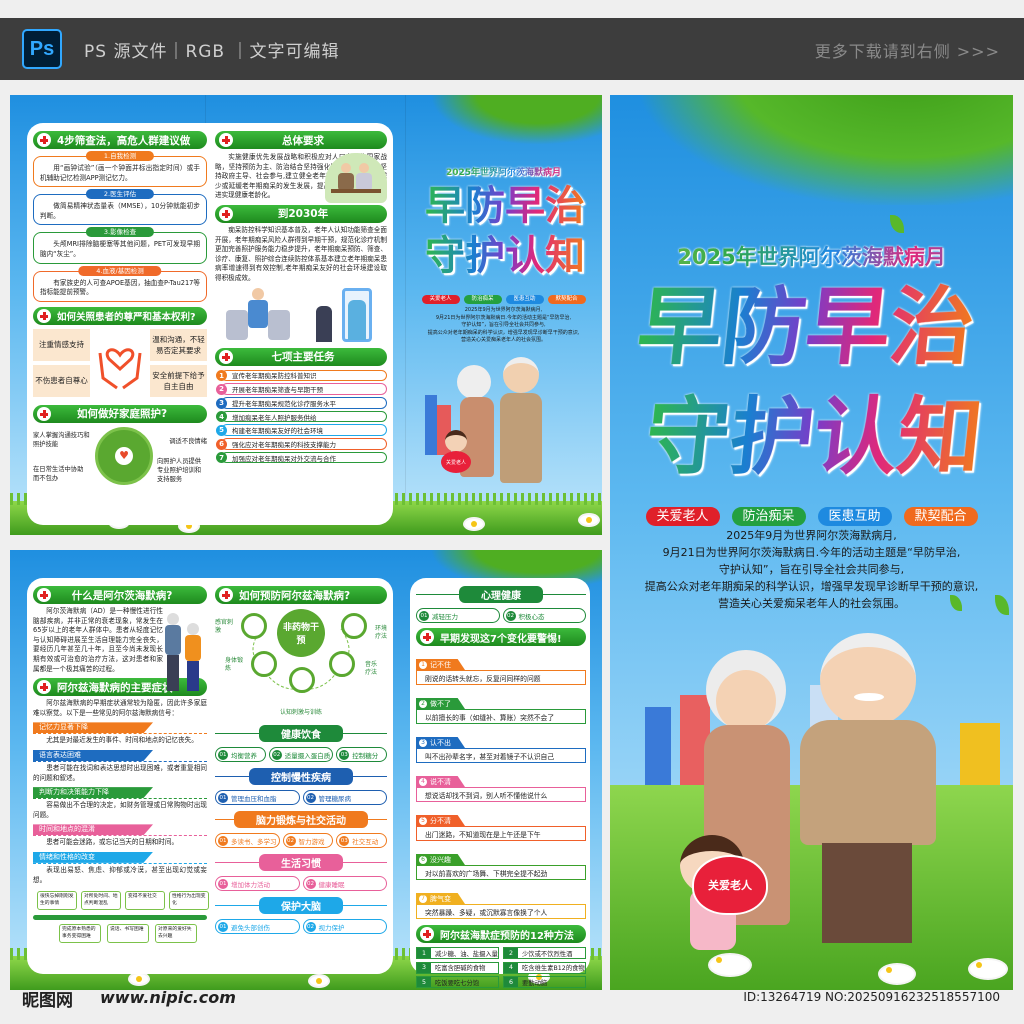 This screenshot has height=1024, width=1024. What do you see at coordinates (768, 516) in the screenshot?
I see `tag-防治痴呆: 防治痴呆` at bounding box center [768, 516].